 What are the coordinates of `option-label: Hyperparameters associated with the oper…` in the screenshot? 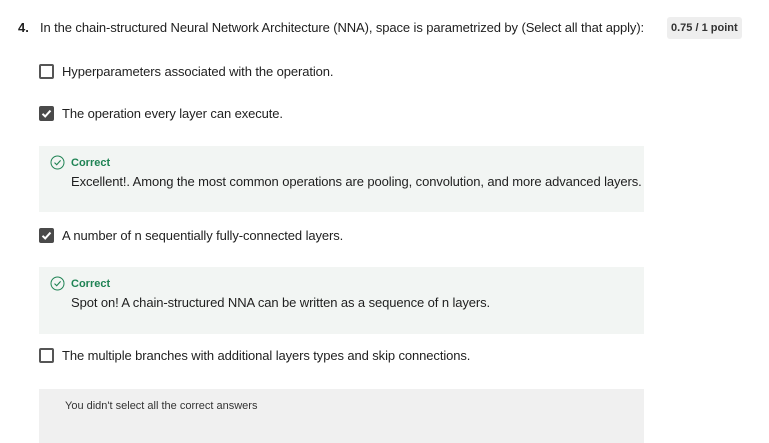 It's located at (198, 71).